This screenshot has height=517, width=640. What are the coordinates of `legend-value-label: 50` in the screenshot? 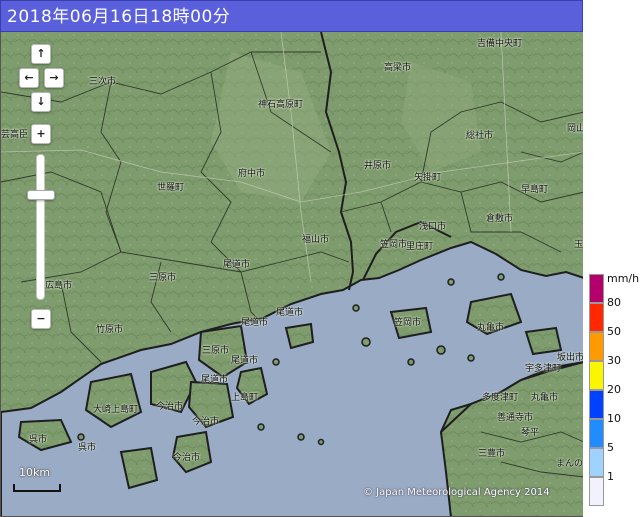 It's located at (614, 331).